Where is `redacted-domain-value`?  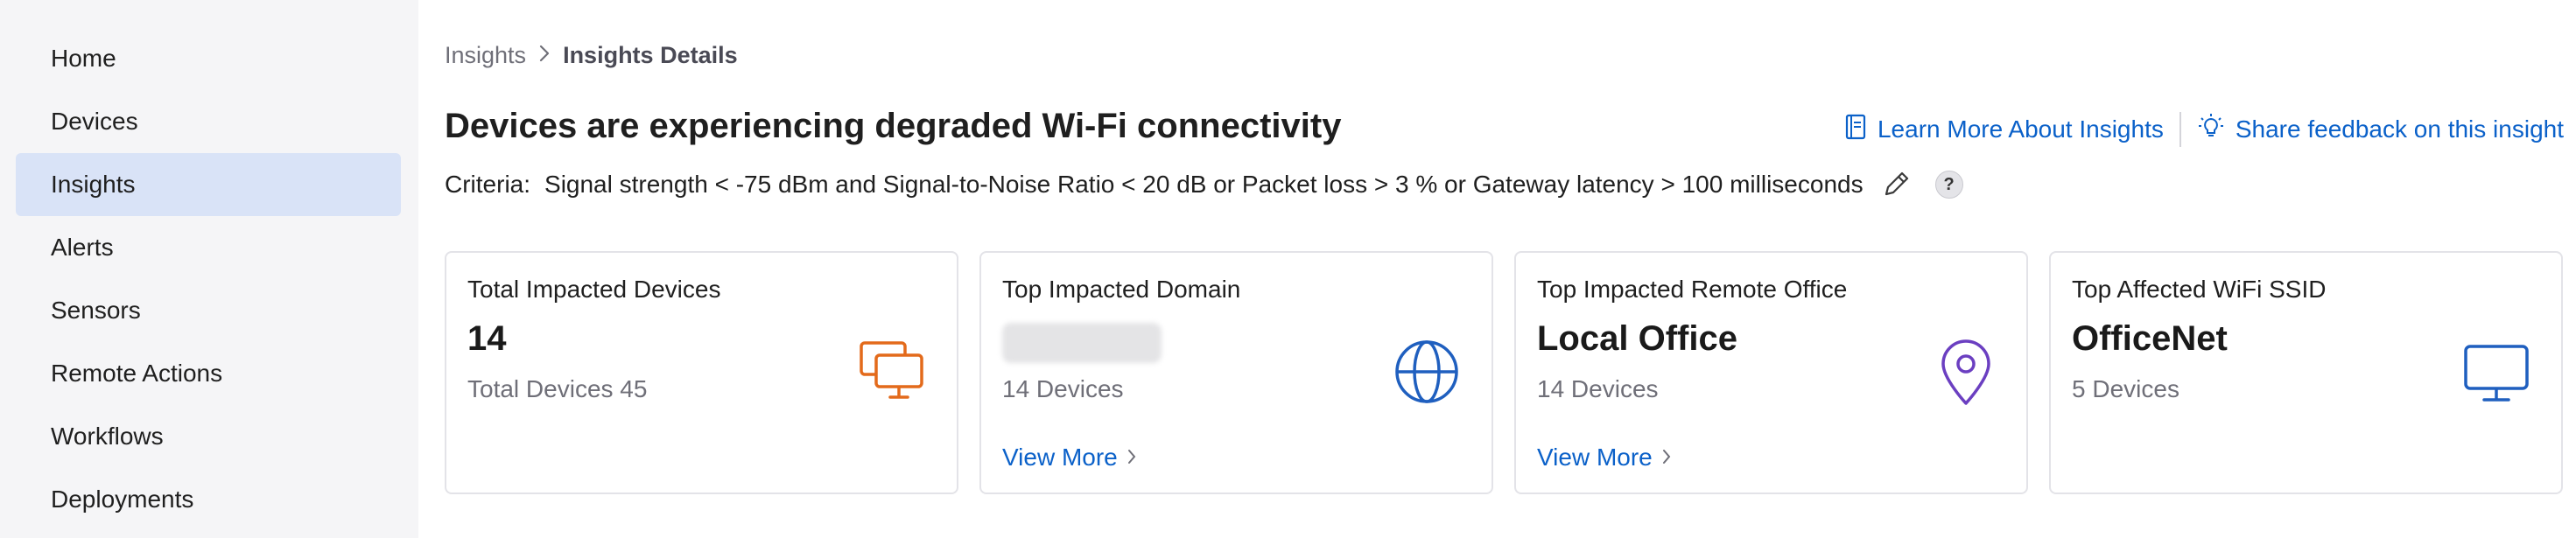 redacted-domain-value is located at coordinates (1082, 343).